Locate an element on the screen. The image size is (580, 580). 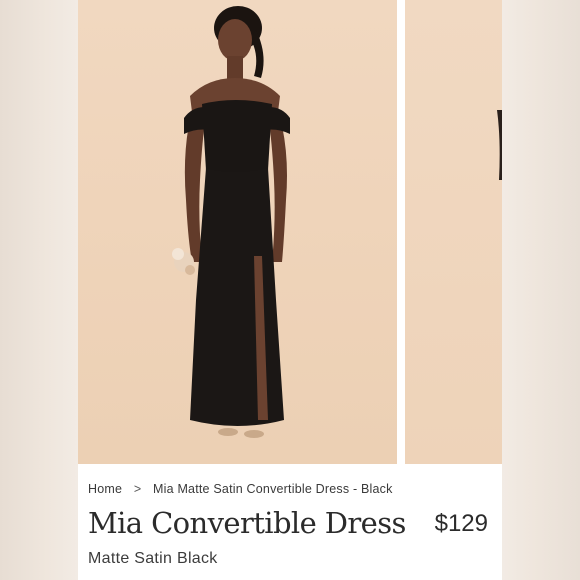
background-blur-right is located at coordinates (541, 290).